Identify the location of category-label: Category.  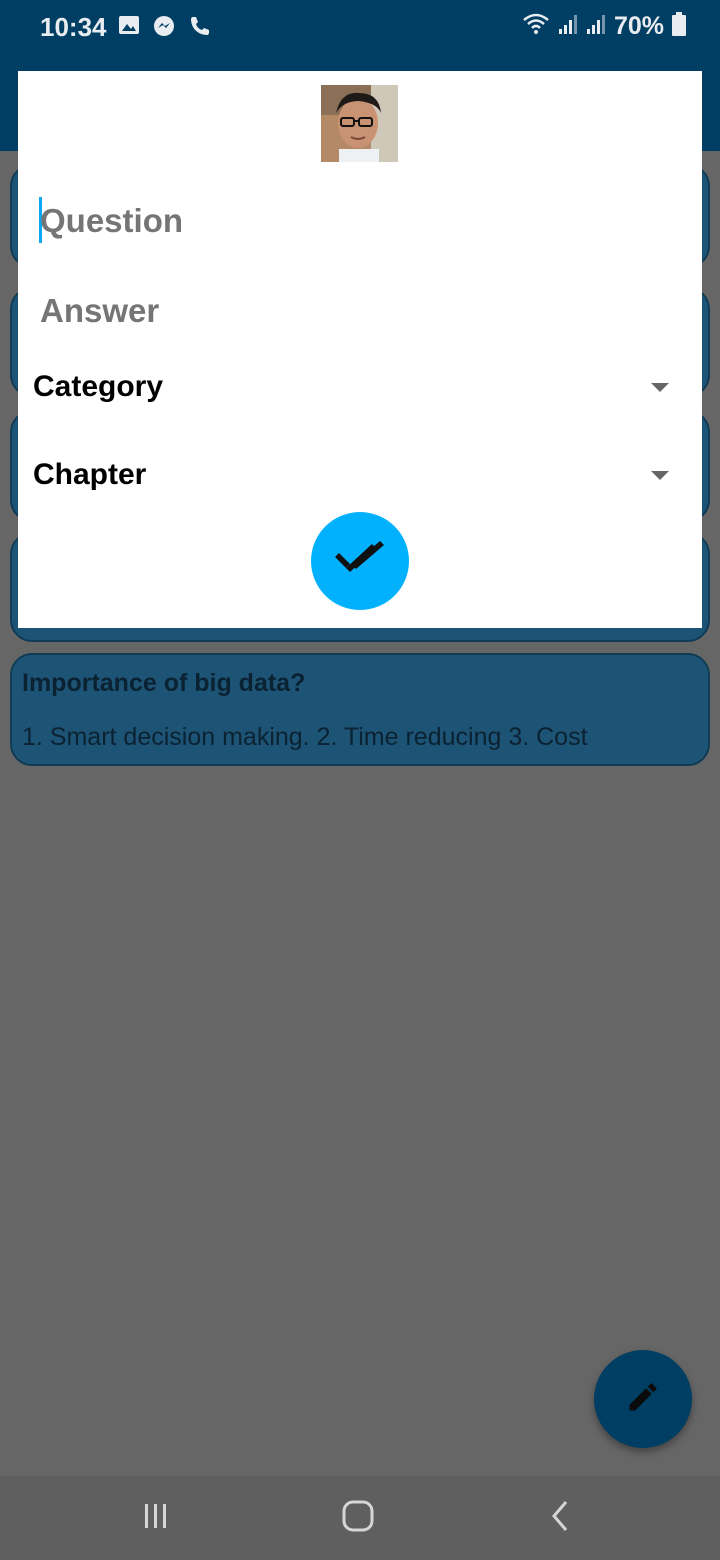
(98, 386).